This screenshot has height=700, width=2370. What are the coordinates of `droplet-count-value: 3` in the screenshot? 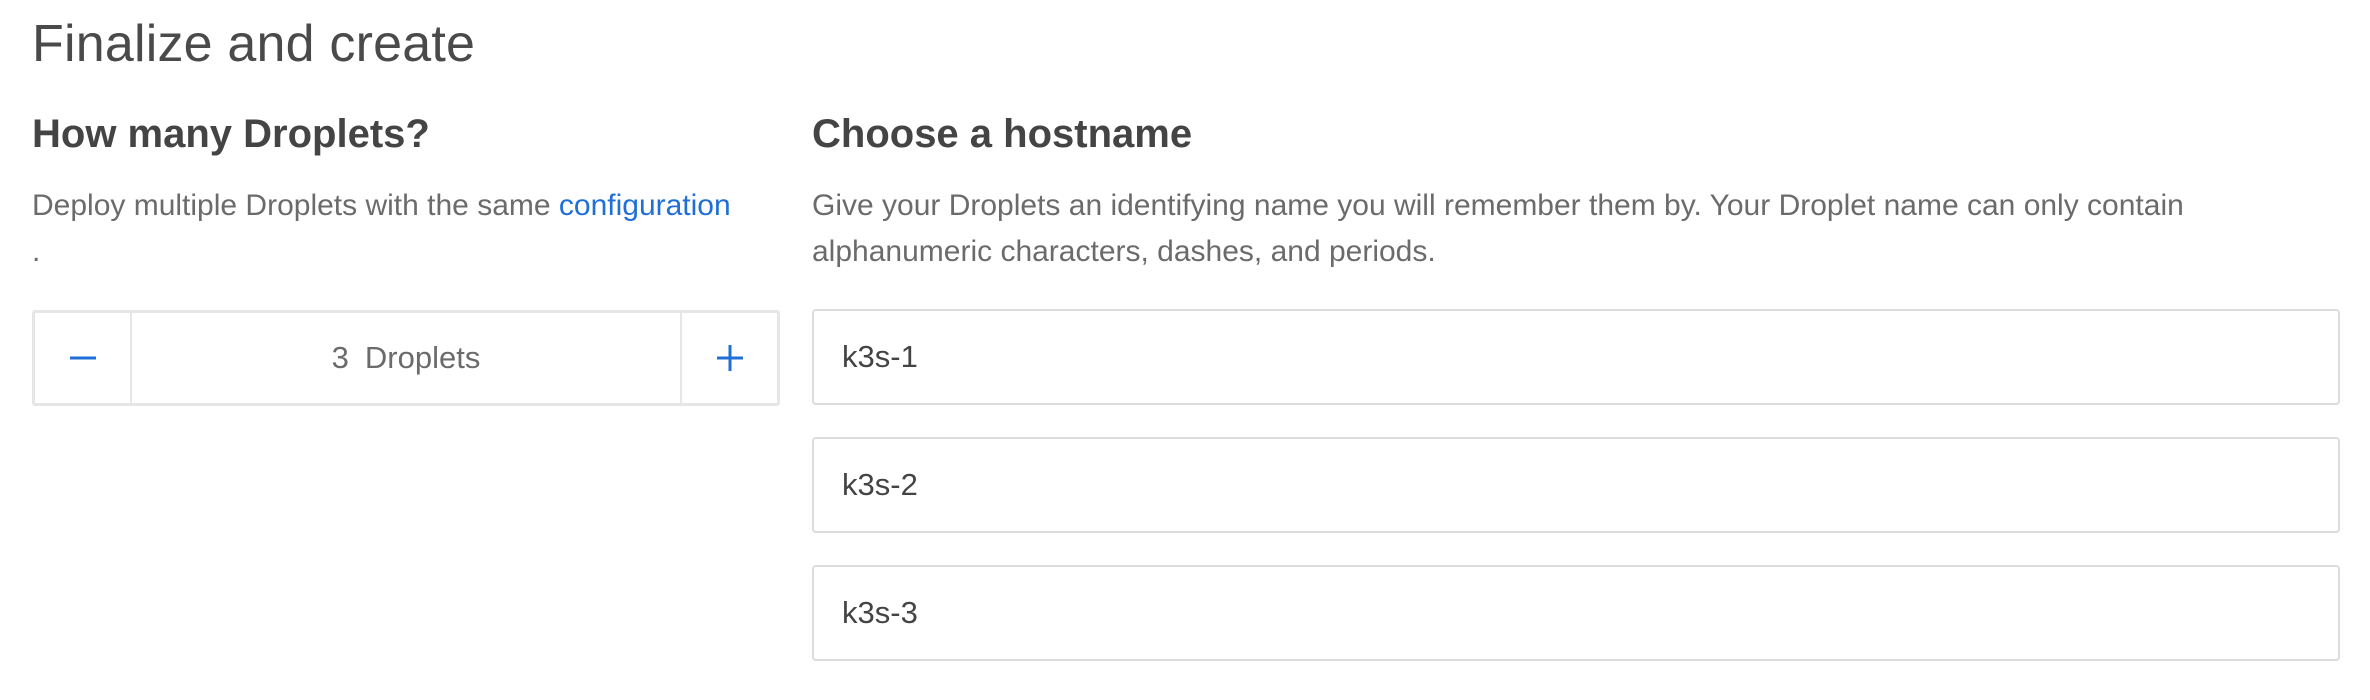 It's located at (340, 357).